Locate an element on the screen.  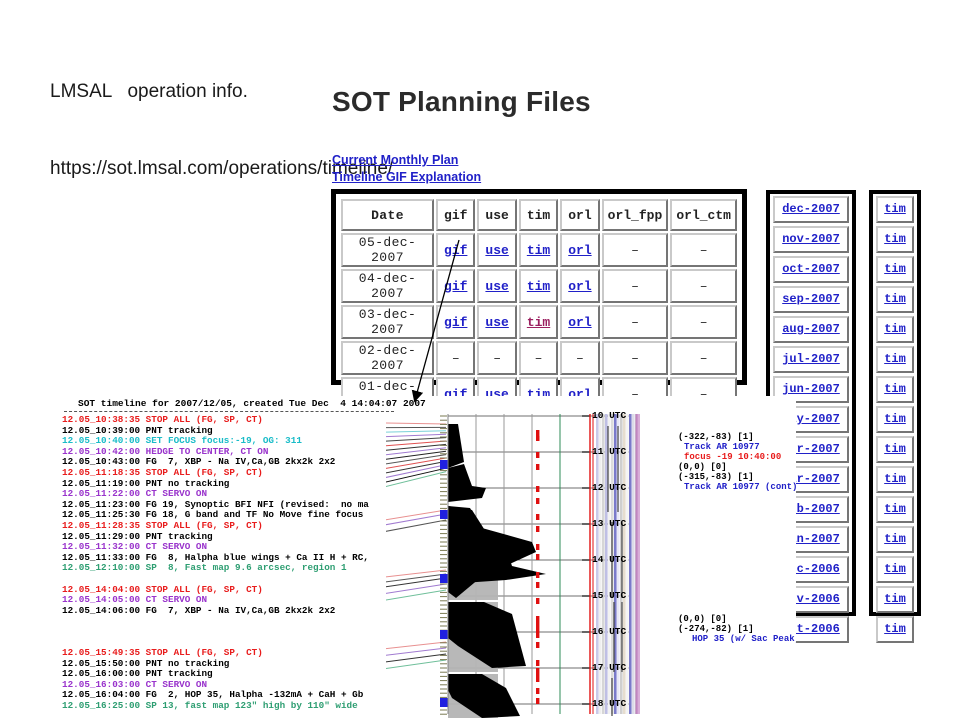
utc-tick-label: 10 UTC is located at coordinates (609, 415).